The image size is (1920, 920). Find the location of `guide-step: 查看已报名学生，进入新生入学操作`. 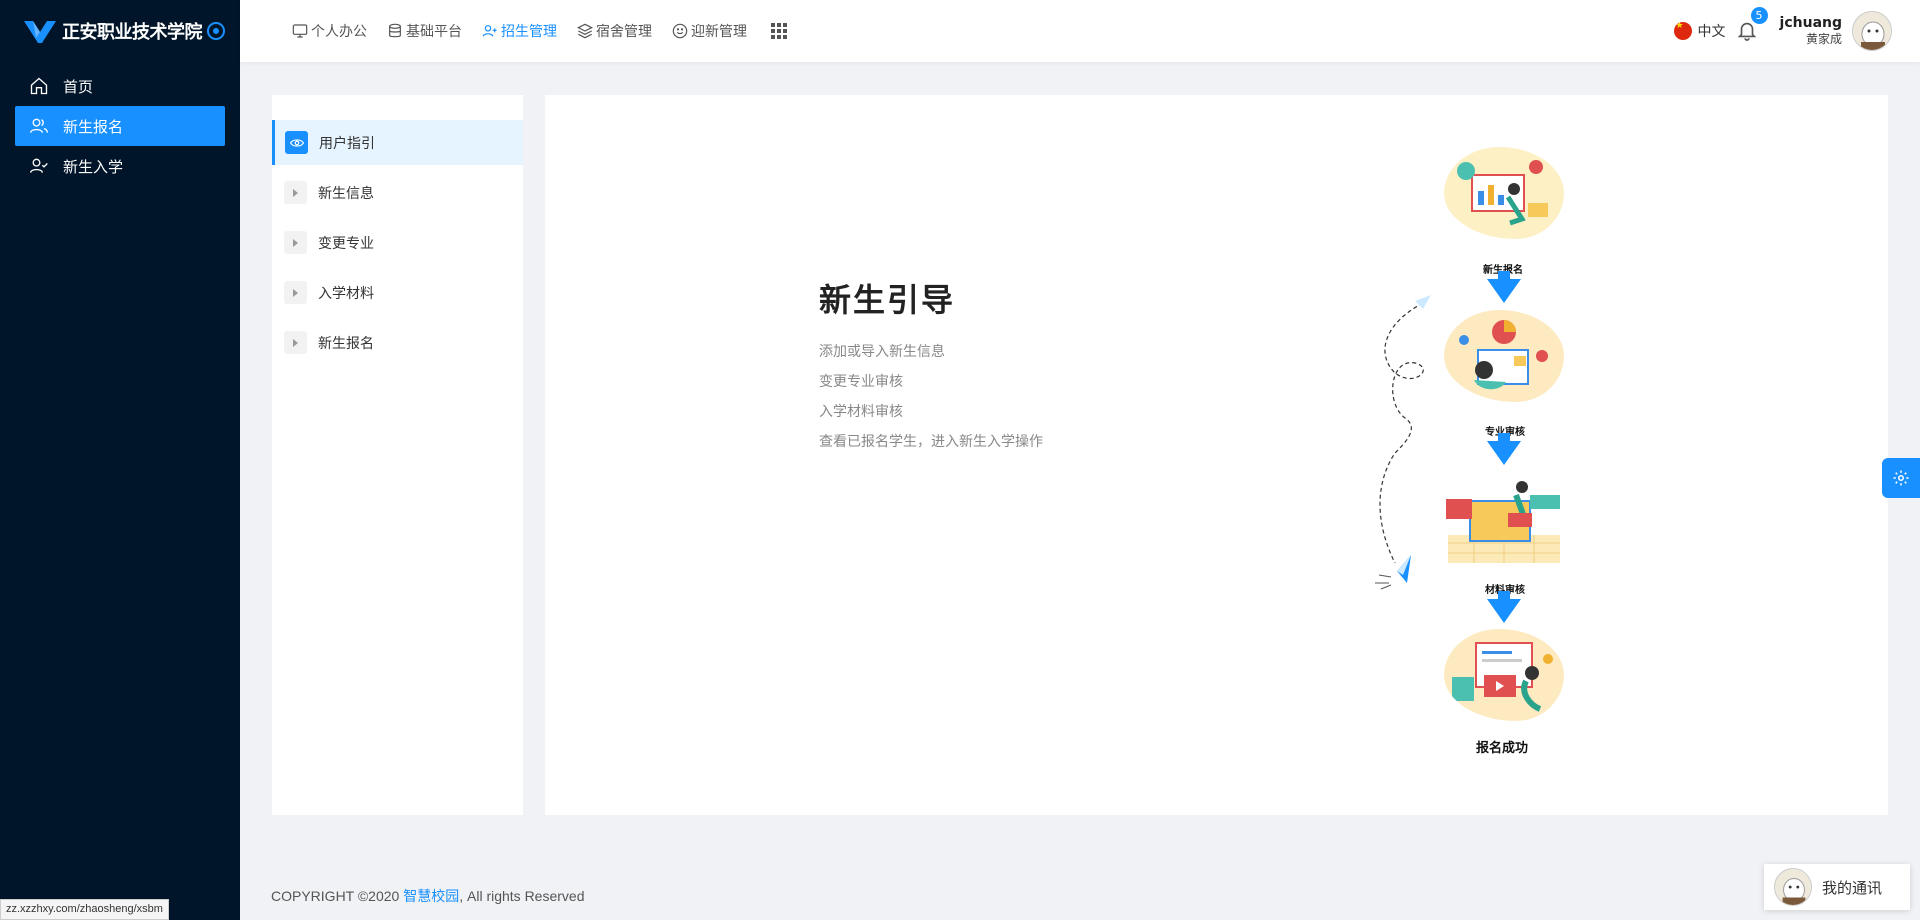

guide-step: 查看已报名学生，进入新生入学操作 is located at coordinates (931, 442).